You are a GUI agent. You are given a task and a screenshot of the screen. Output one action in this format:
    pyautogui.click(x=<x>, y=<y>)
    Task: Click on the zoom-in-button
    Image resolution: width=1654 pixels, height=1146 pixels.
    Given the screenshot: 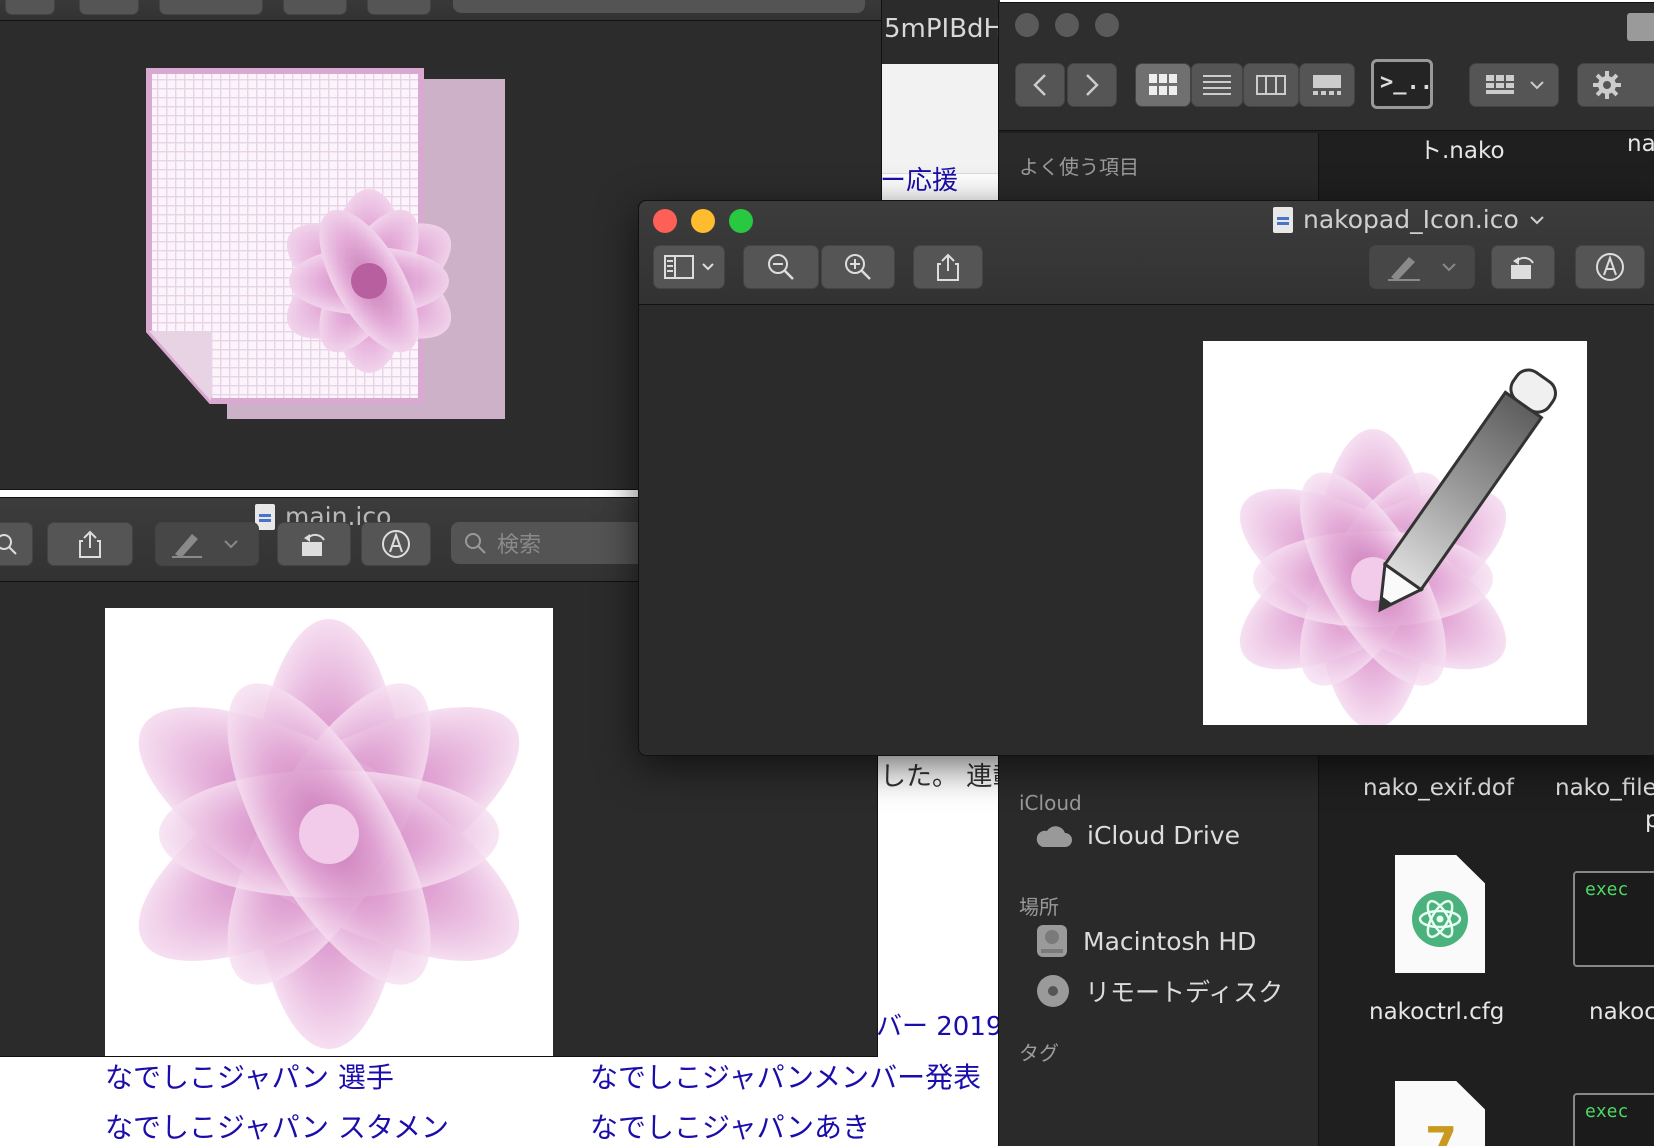 What is the action you would take?
    pyautogui.click(x=858, y=267)
    